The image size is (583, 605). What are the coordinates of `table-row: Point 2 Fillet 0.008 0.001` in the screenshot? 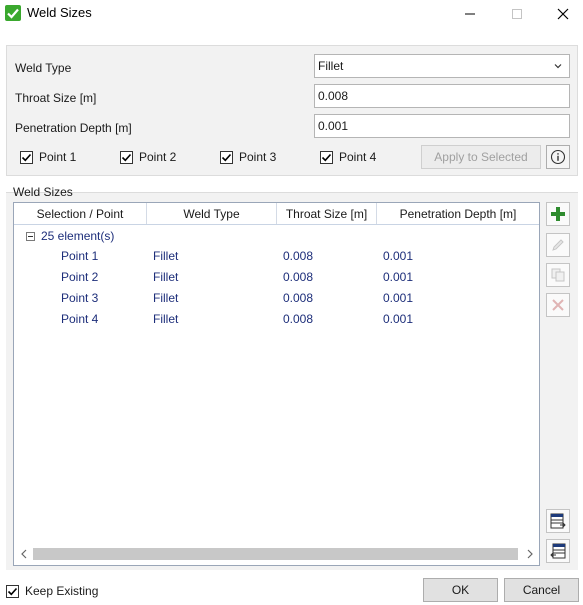 It's located at (276, 277).